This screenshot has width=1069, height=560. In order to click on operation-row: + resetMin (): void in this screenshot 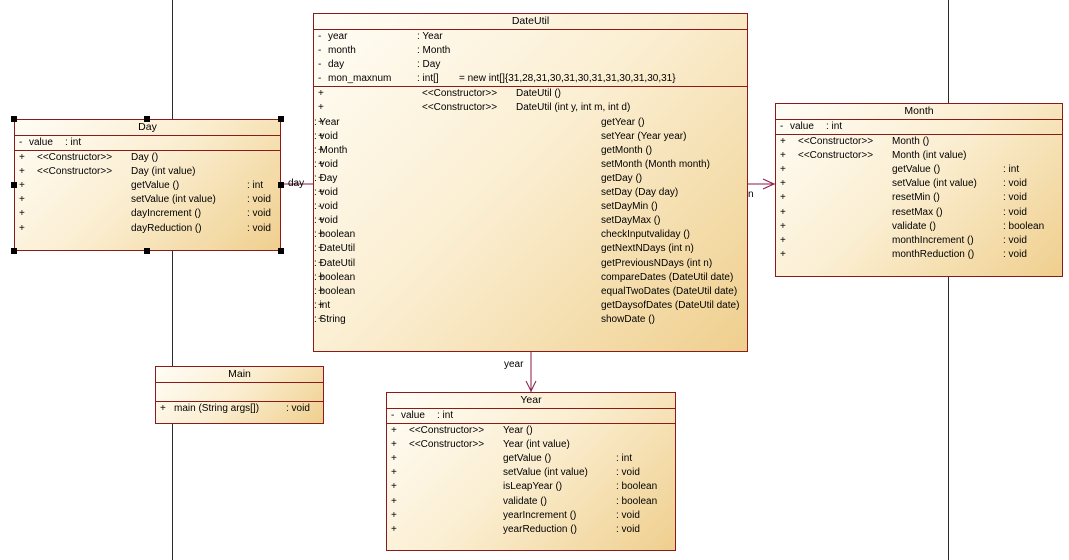, I will do `click(919, 198)`.